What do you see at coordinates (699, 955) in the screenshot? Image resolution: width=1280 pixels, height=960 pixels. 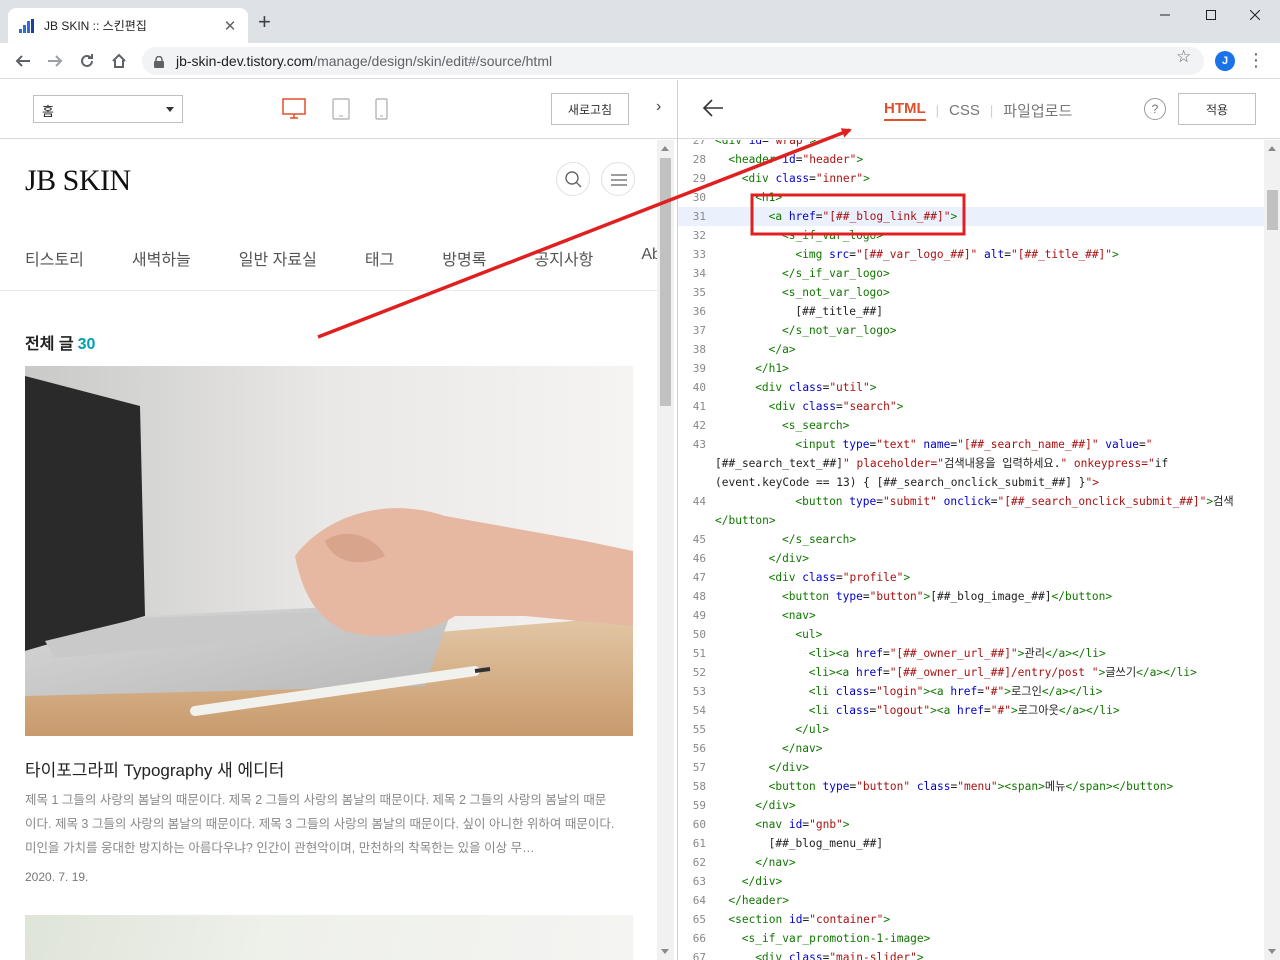 I see `line-number: 67` at bounding box center [699, 955].